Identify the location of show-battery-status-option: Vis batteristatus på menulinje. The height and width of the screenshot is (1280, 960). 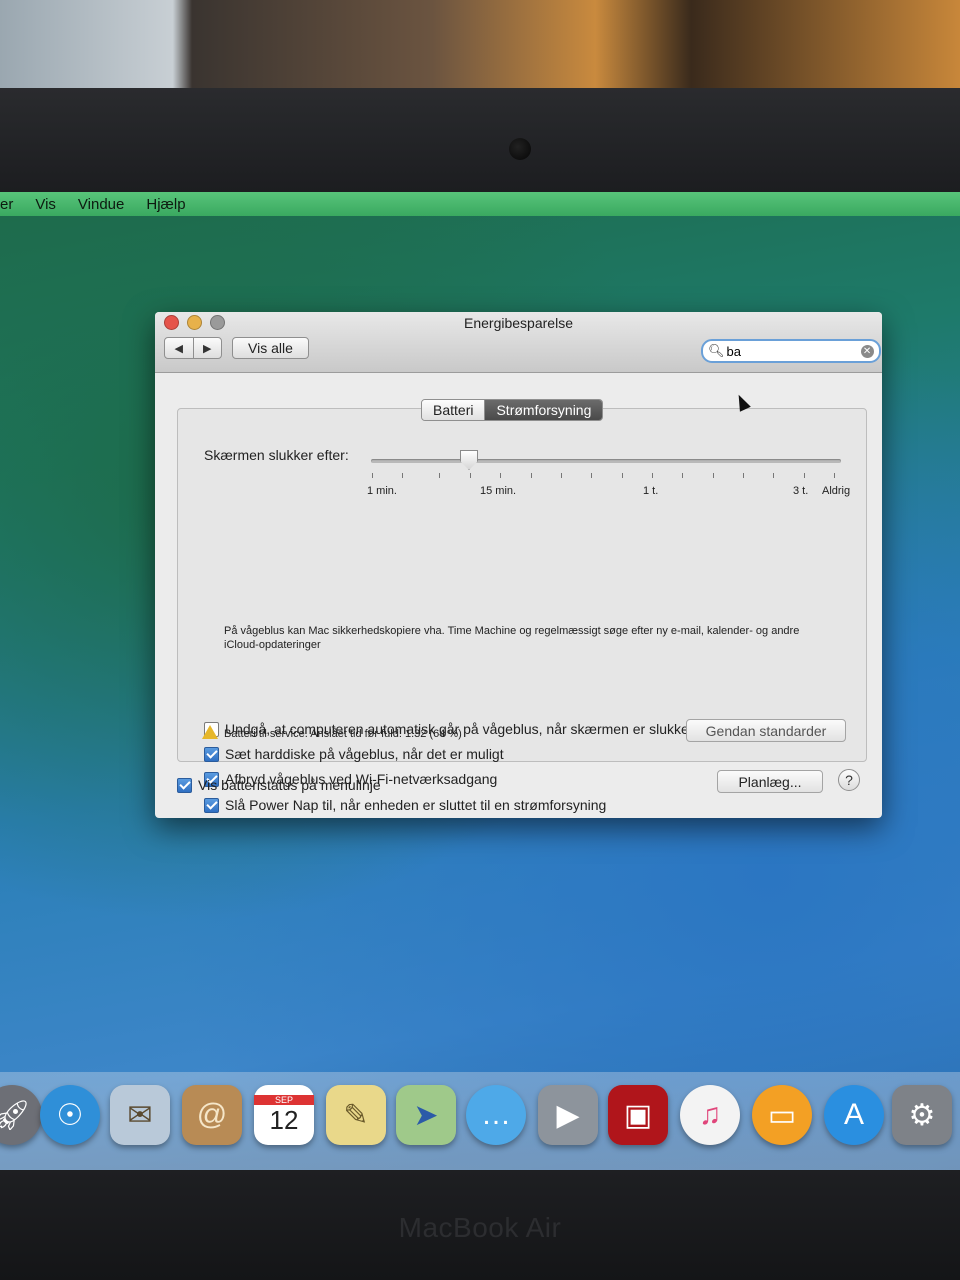
(279, 785).